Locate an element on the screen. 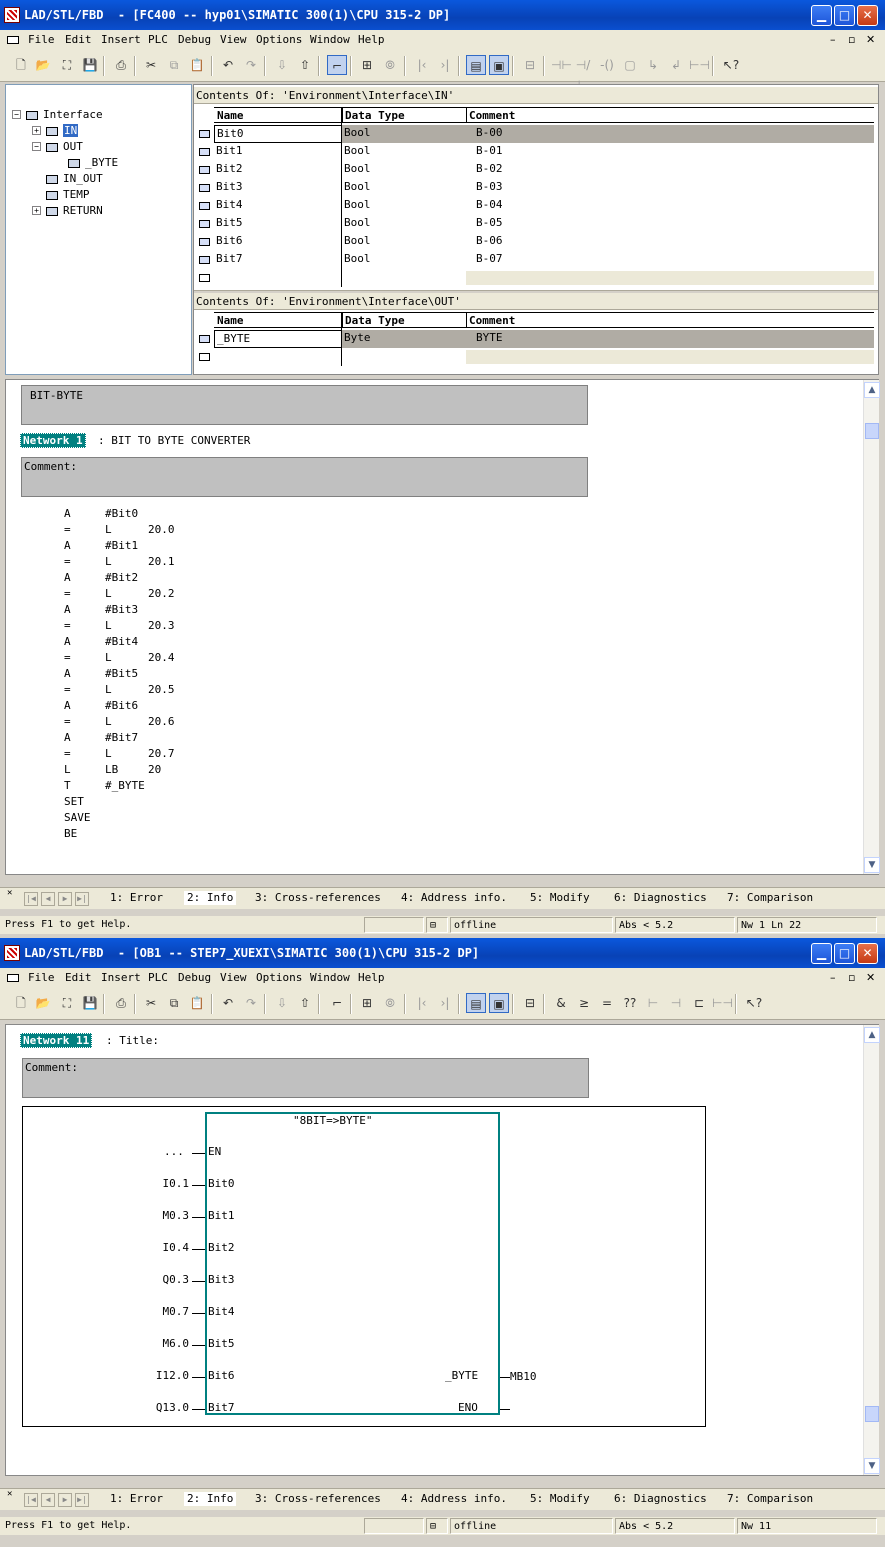  cell-name: Bit2 is located at coordinates (278, 170).